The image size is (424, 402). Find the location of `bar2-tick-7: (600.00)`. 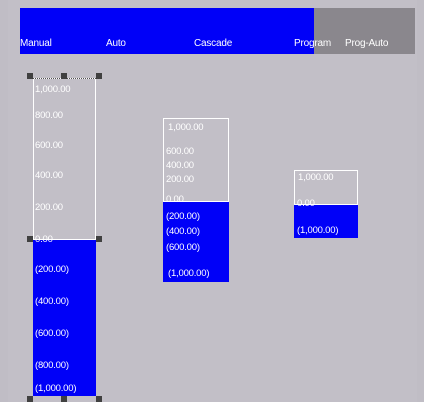

bar2-tick-7: (600.00) is located at coordinates (183, 247).